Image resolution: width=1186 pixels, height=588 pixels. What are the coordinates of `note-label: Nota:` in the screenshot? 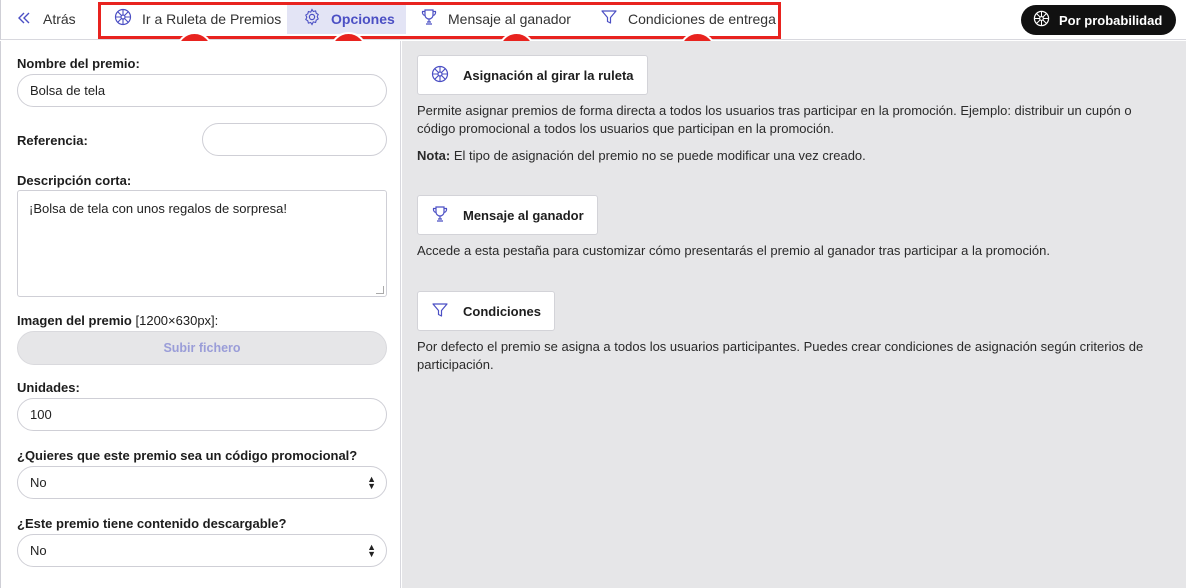 It's located at (434, 155).